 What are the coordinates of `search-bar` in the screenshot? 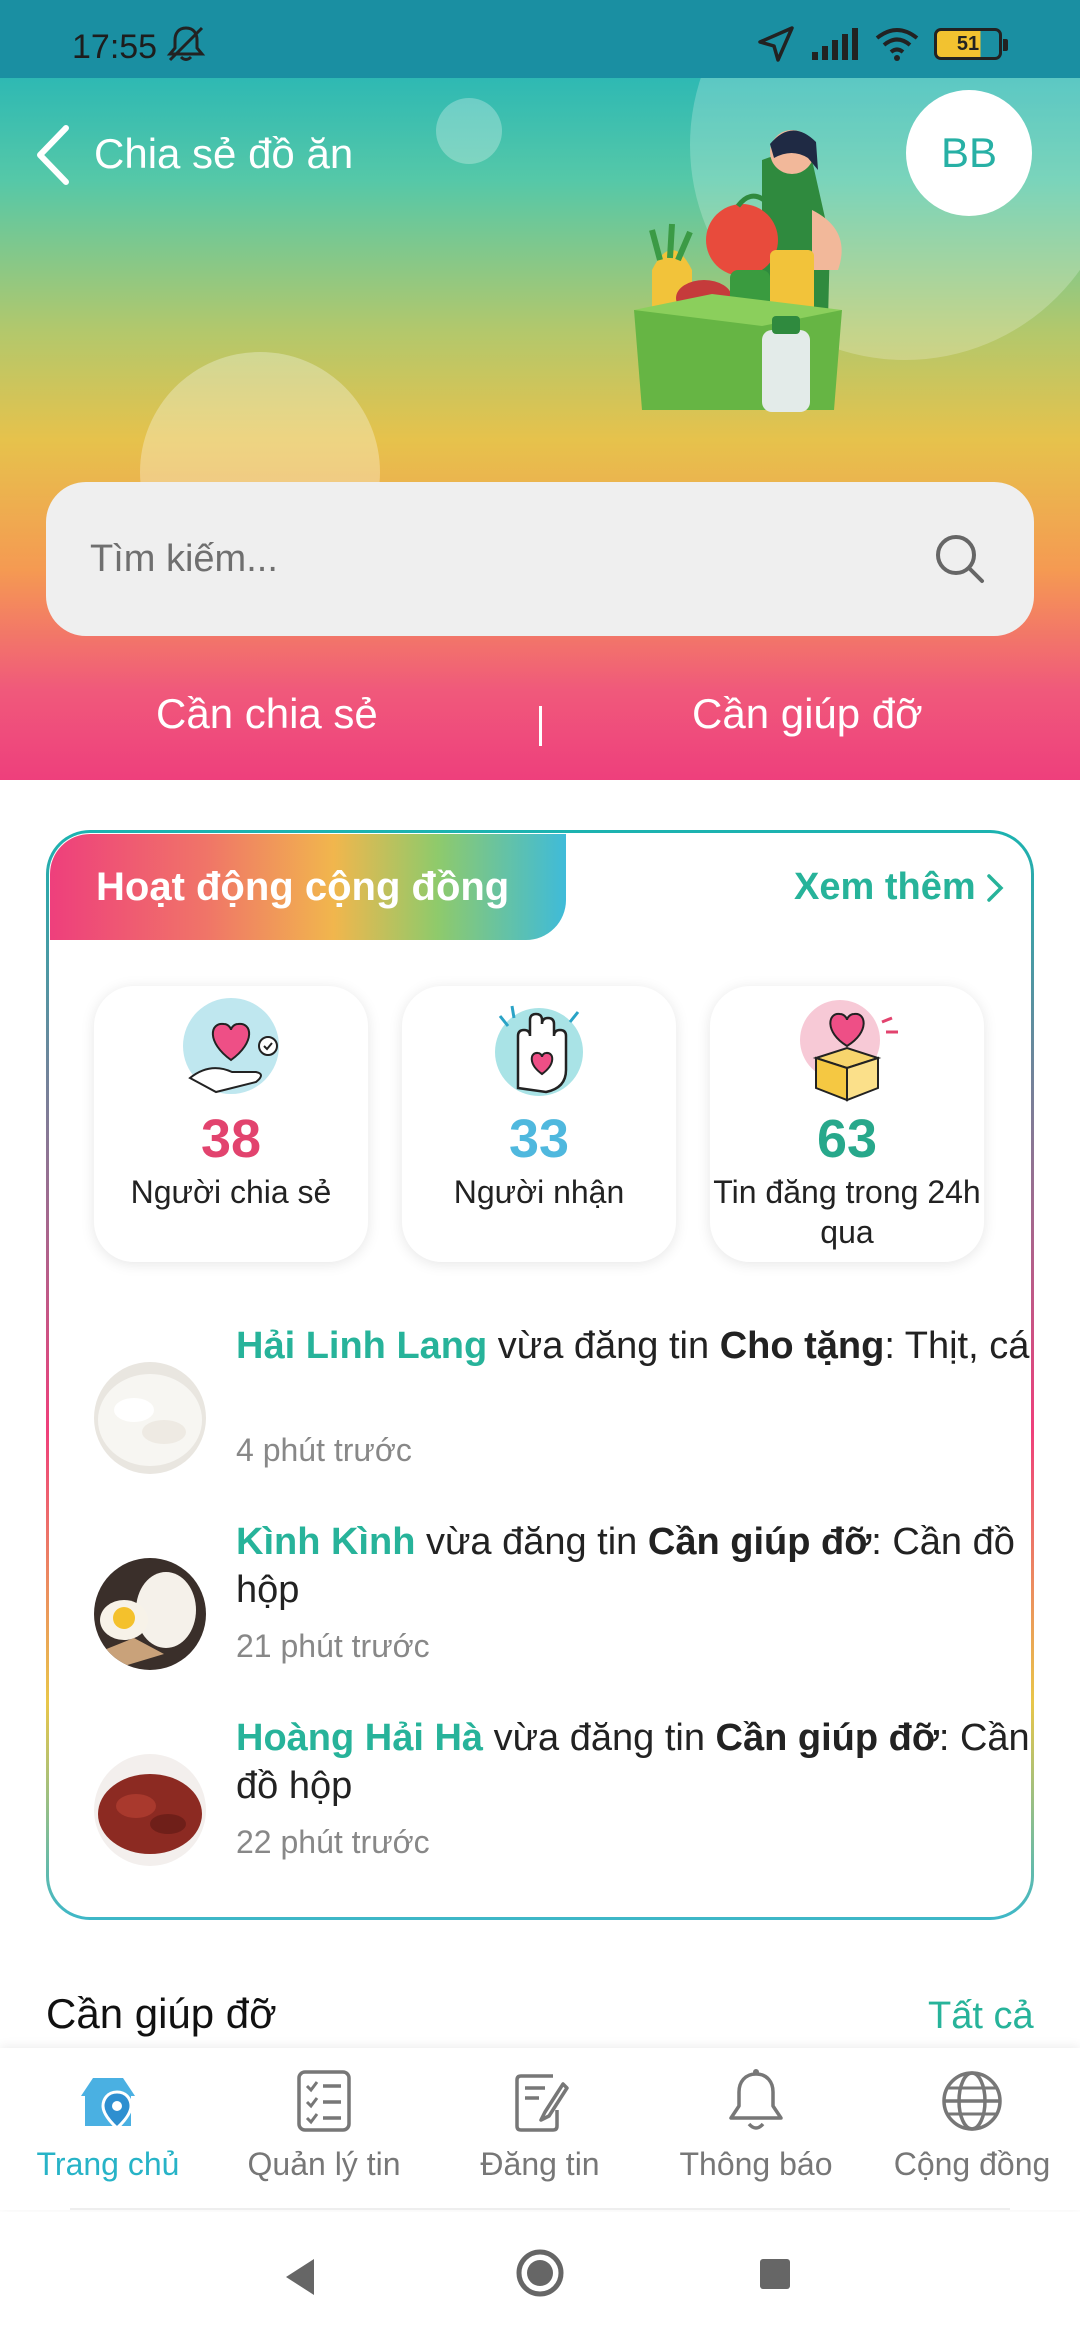 It's located at (540, 559).